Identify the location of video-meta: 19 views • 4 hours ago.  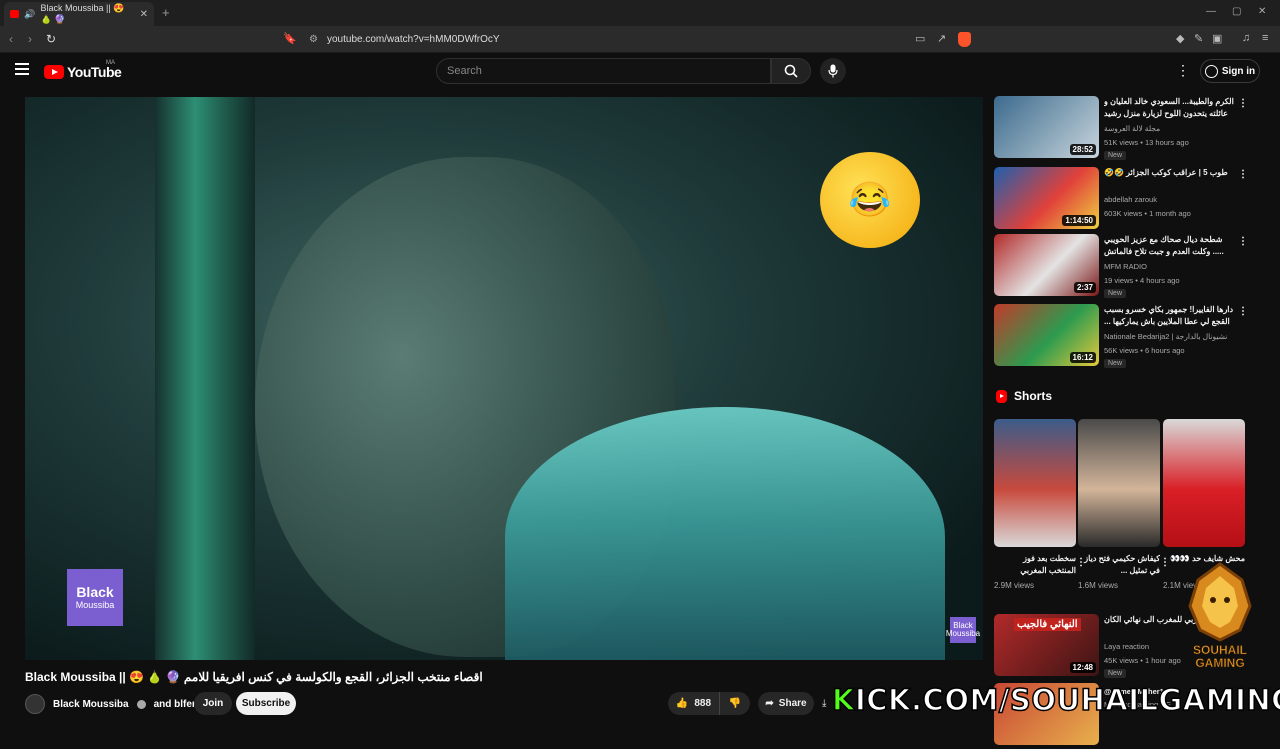
(1142, 280).